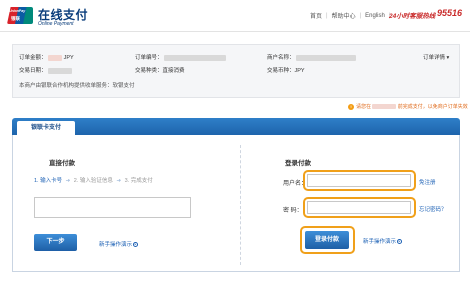 Image resolution: width=470 pixels, height=286 pixels. I want to click on forgot-password-link: 忘记密码？, so click(433, 209).